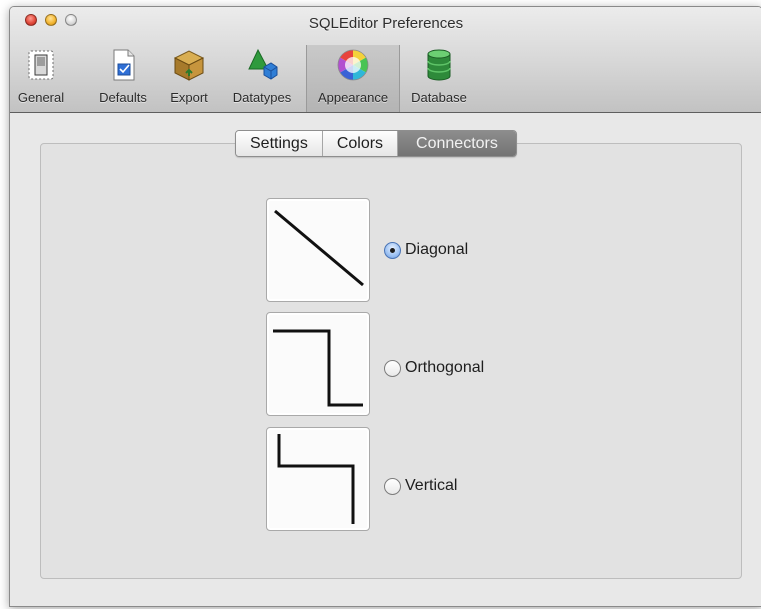 Image resolution: width=761 pixels, height=609 pixels. Describe the element at coordinates (439, 97) in the screenshot. I see `toolbar-label: Database` at that location.